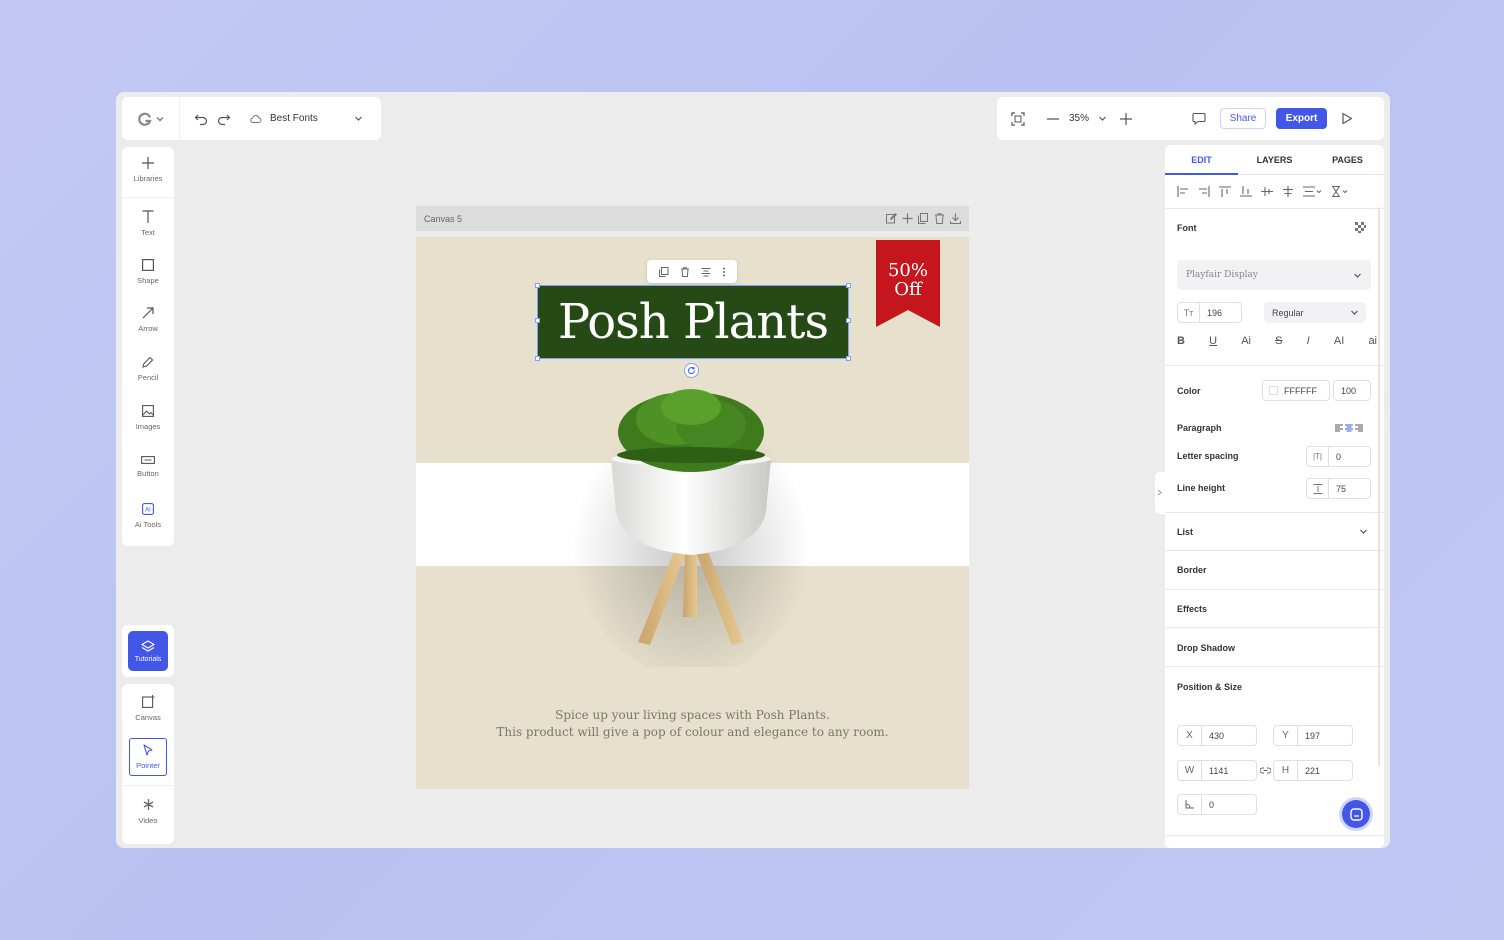  What do you see at coordinates (148, 516) in the screenshot?
I see `tool-ai-tools: AI Ai Tools` at bounding box center [148, 516].